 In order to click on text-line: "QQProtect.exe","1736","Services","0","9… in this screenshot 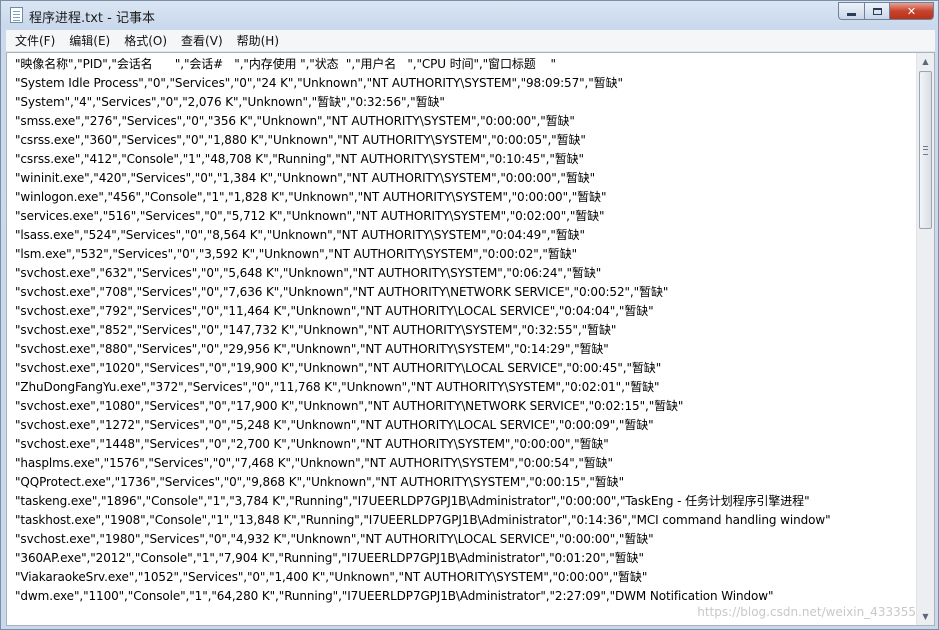, I will do `click(319, 482)`.